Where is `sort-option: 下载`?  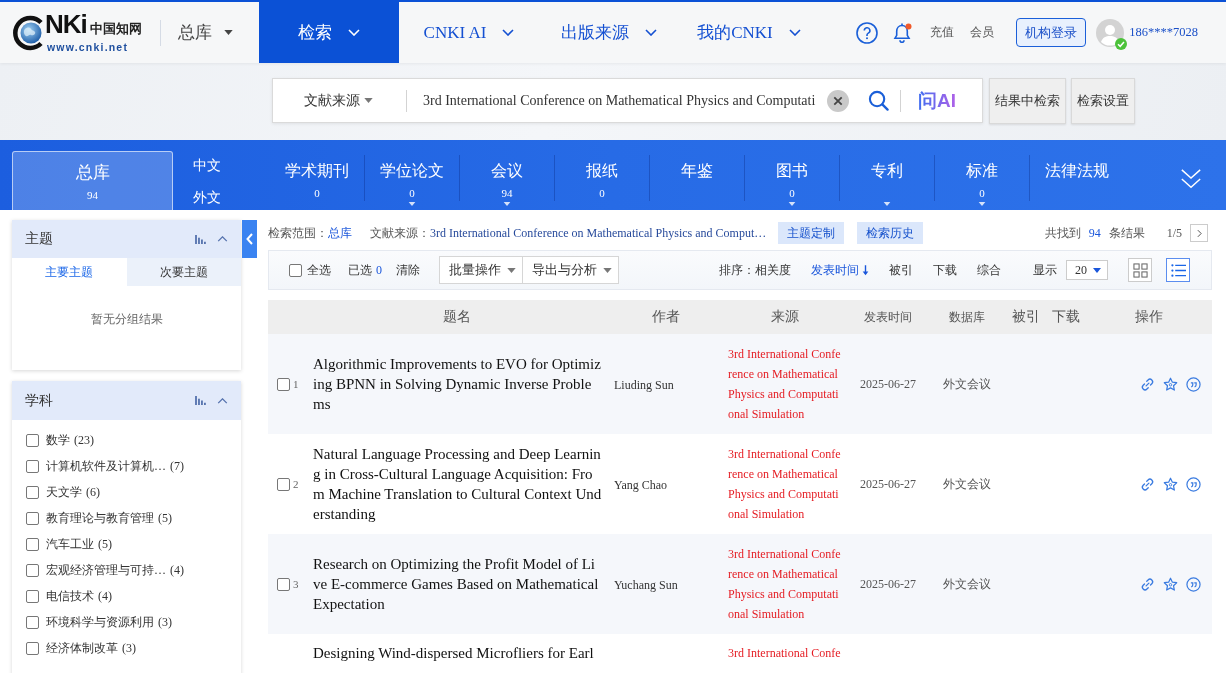
sort-option: 下载 is located at coordinates (945, 270).